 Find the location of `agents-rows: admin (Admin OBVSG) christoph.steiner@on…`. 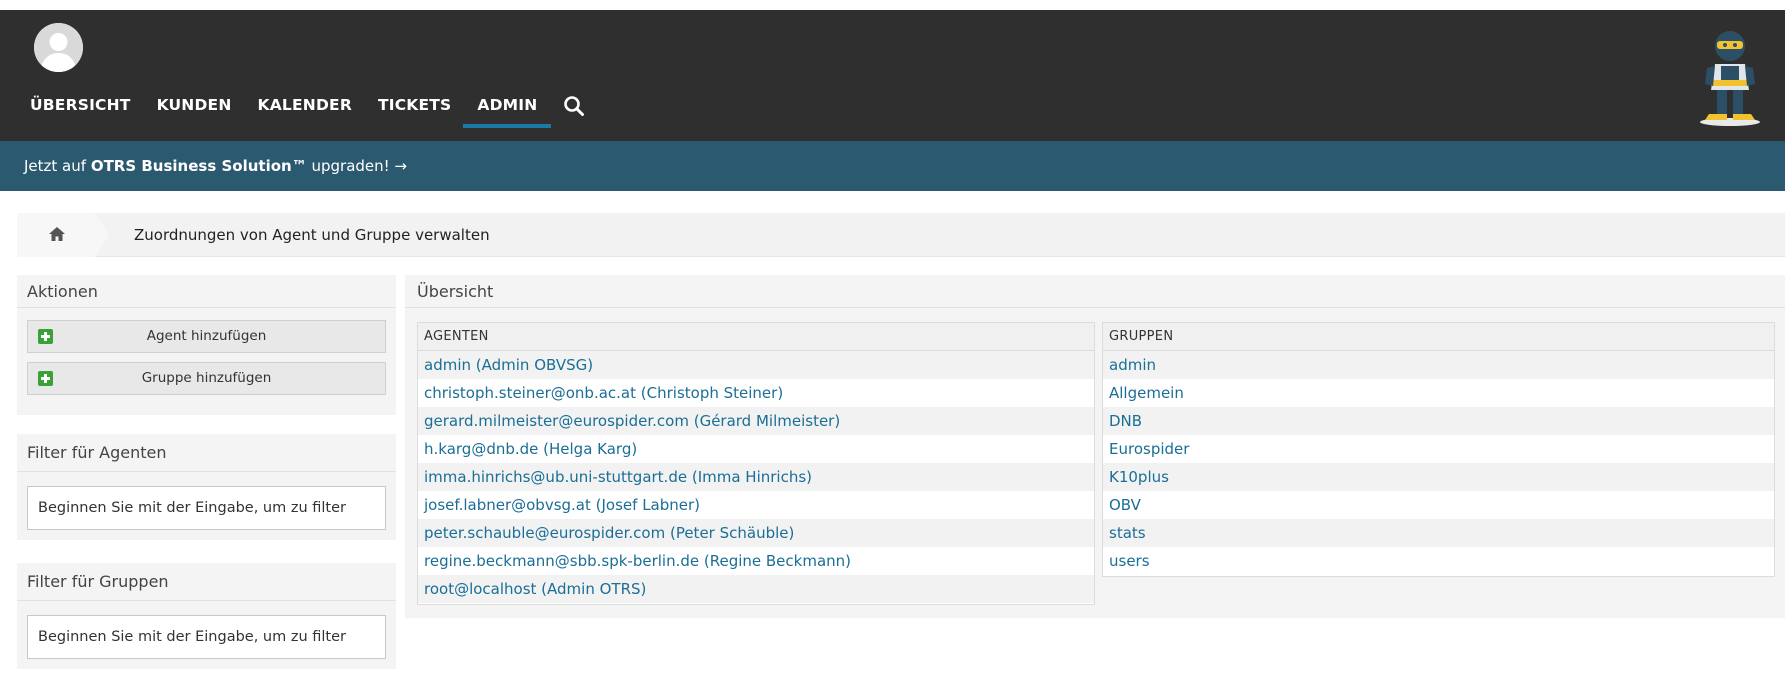

agents-rows: admin (Admin OBVSG) christoph.steiner@on… is located at coordinates (756, 477).